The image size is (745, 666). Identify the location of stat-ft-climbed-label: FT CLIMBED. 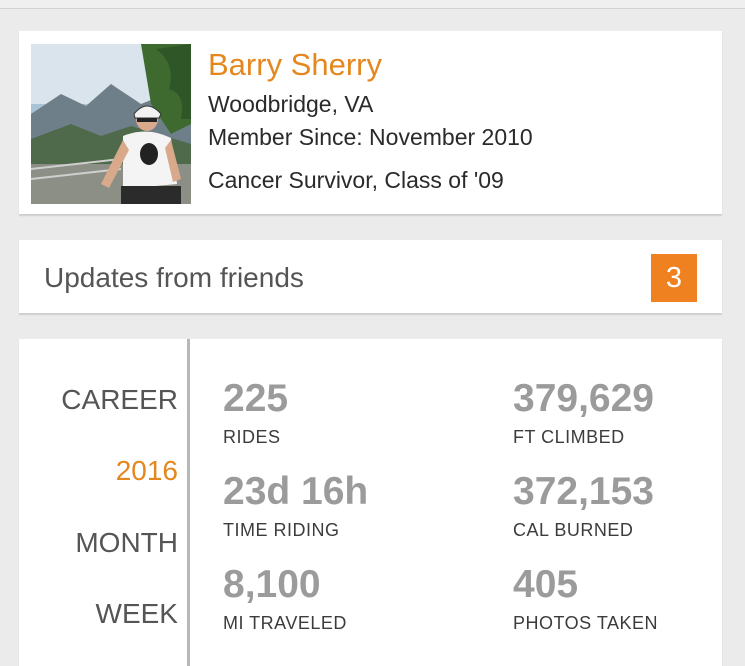
(569, 437).